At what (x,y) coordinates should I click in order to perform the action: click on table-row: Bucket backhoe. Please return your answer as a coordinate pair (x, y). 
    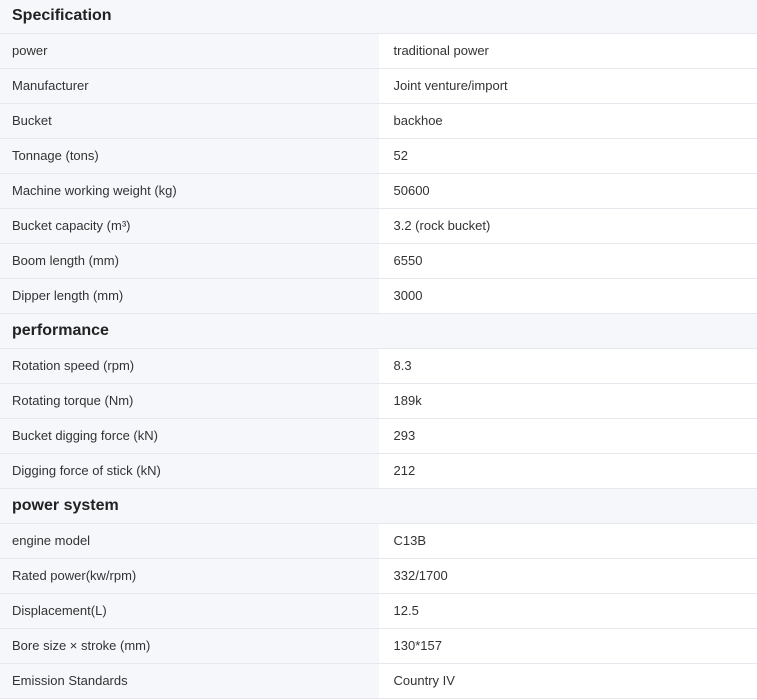
    Looking at the image, I should click on (378, 121).